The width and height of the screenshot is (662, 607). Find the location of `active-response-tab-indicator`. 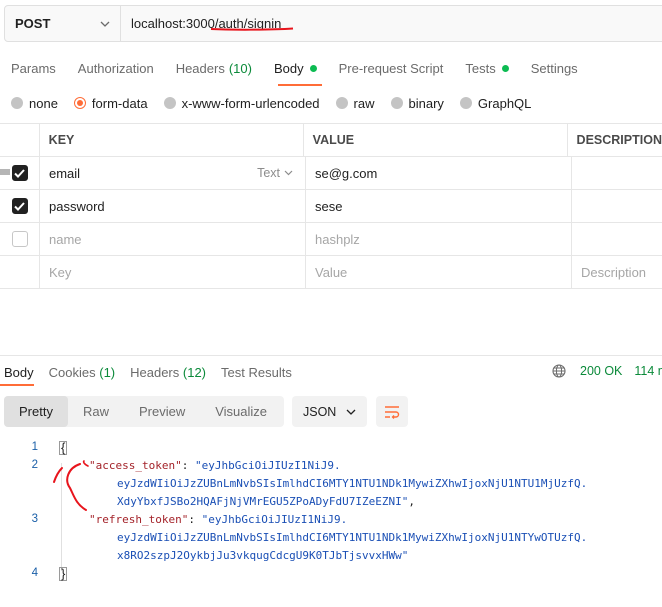

active-response-tab-indicator is located at coordinates (17, 385).